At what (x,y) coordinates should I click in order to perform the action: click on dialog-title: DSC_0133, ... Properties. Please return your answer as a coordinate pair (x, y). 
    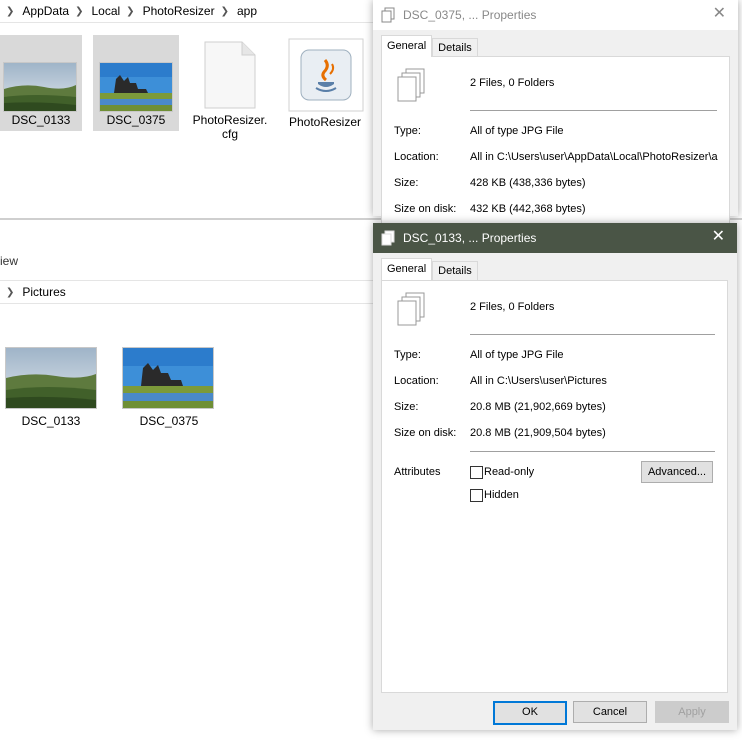
    Looking at the image, I should click on (470, 238).